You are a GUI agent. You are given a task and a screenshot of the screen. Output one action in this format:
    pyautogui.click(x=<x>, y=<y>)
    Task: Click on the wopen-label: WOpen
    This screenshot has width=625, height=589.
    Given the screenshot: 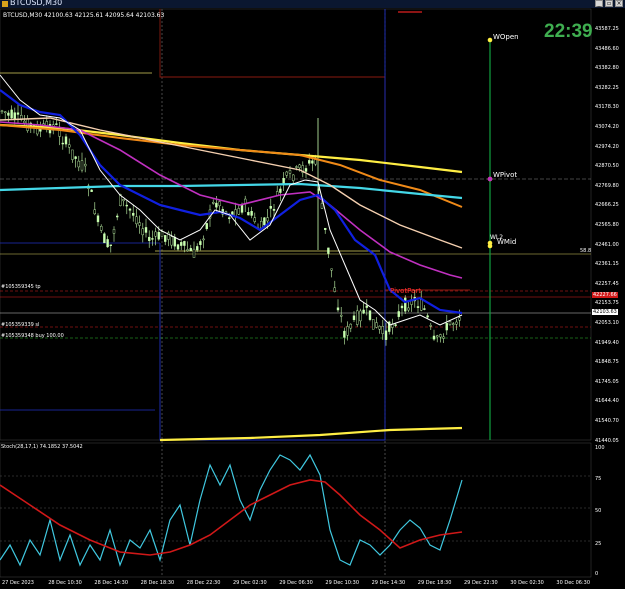 What is the action you would take?
    pyautogui.click(x=506, y=37)
    